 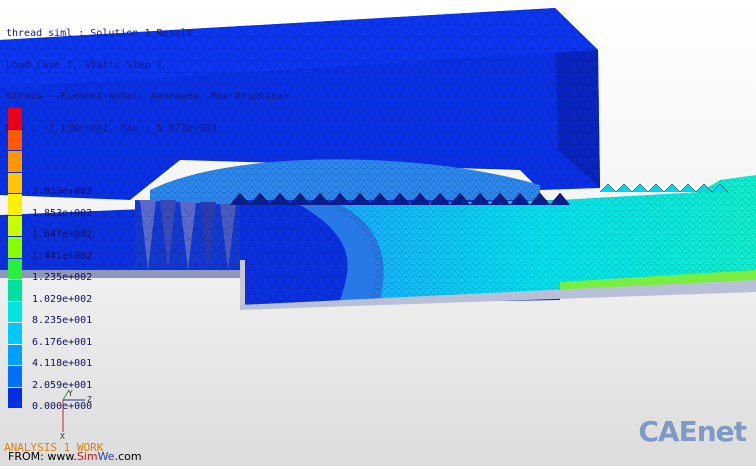 I want to click on source-suffix: .com, so click(x=128, y=456).